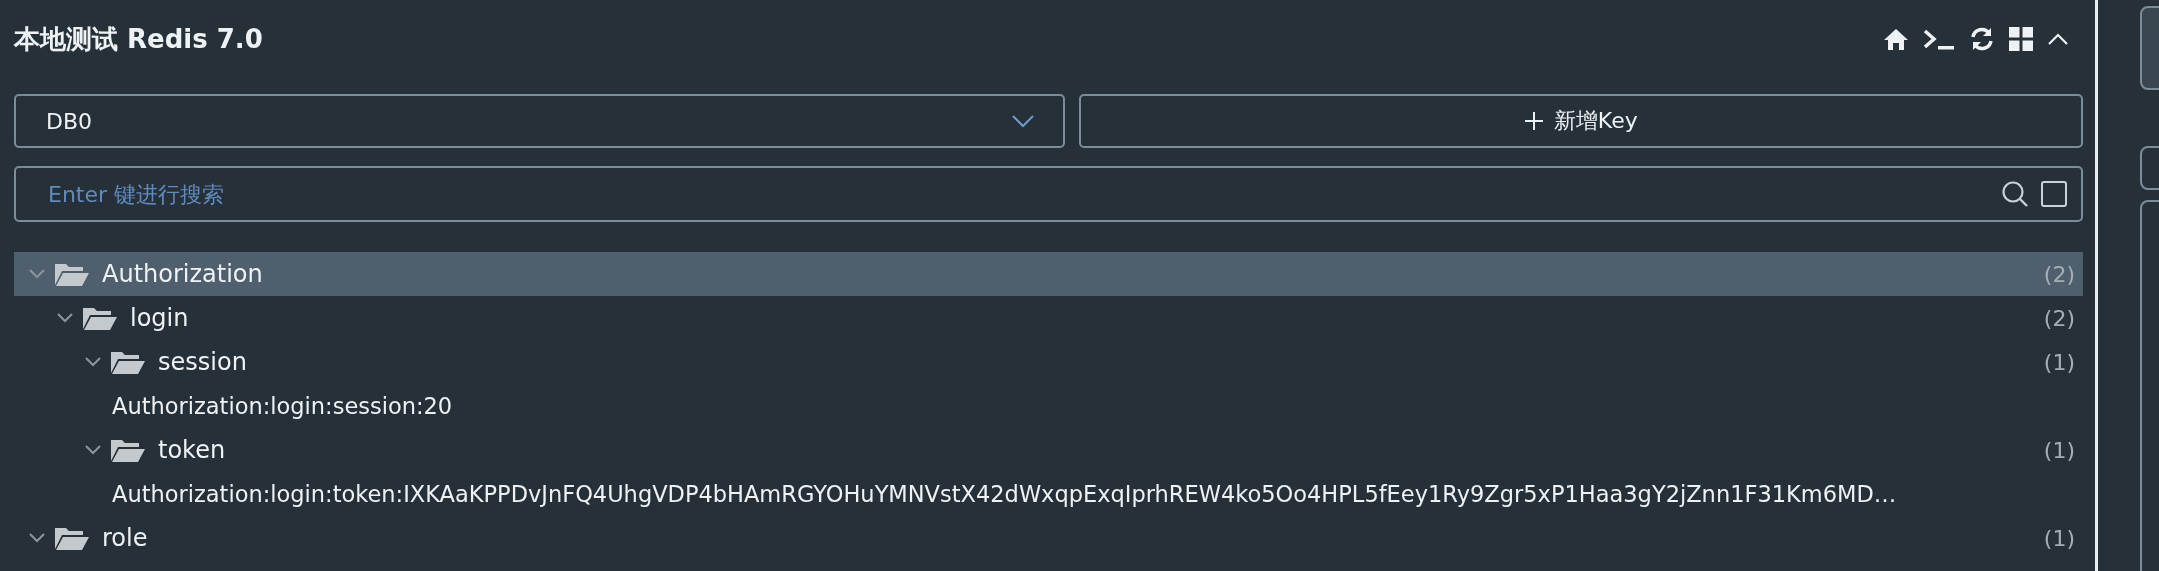 This screenshot has height=571, width=2159. Describe the element at coordinates (1017, 194) in the screenshot. I see `search-input: Enter 键进行搜索` at that location.